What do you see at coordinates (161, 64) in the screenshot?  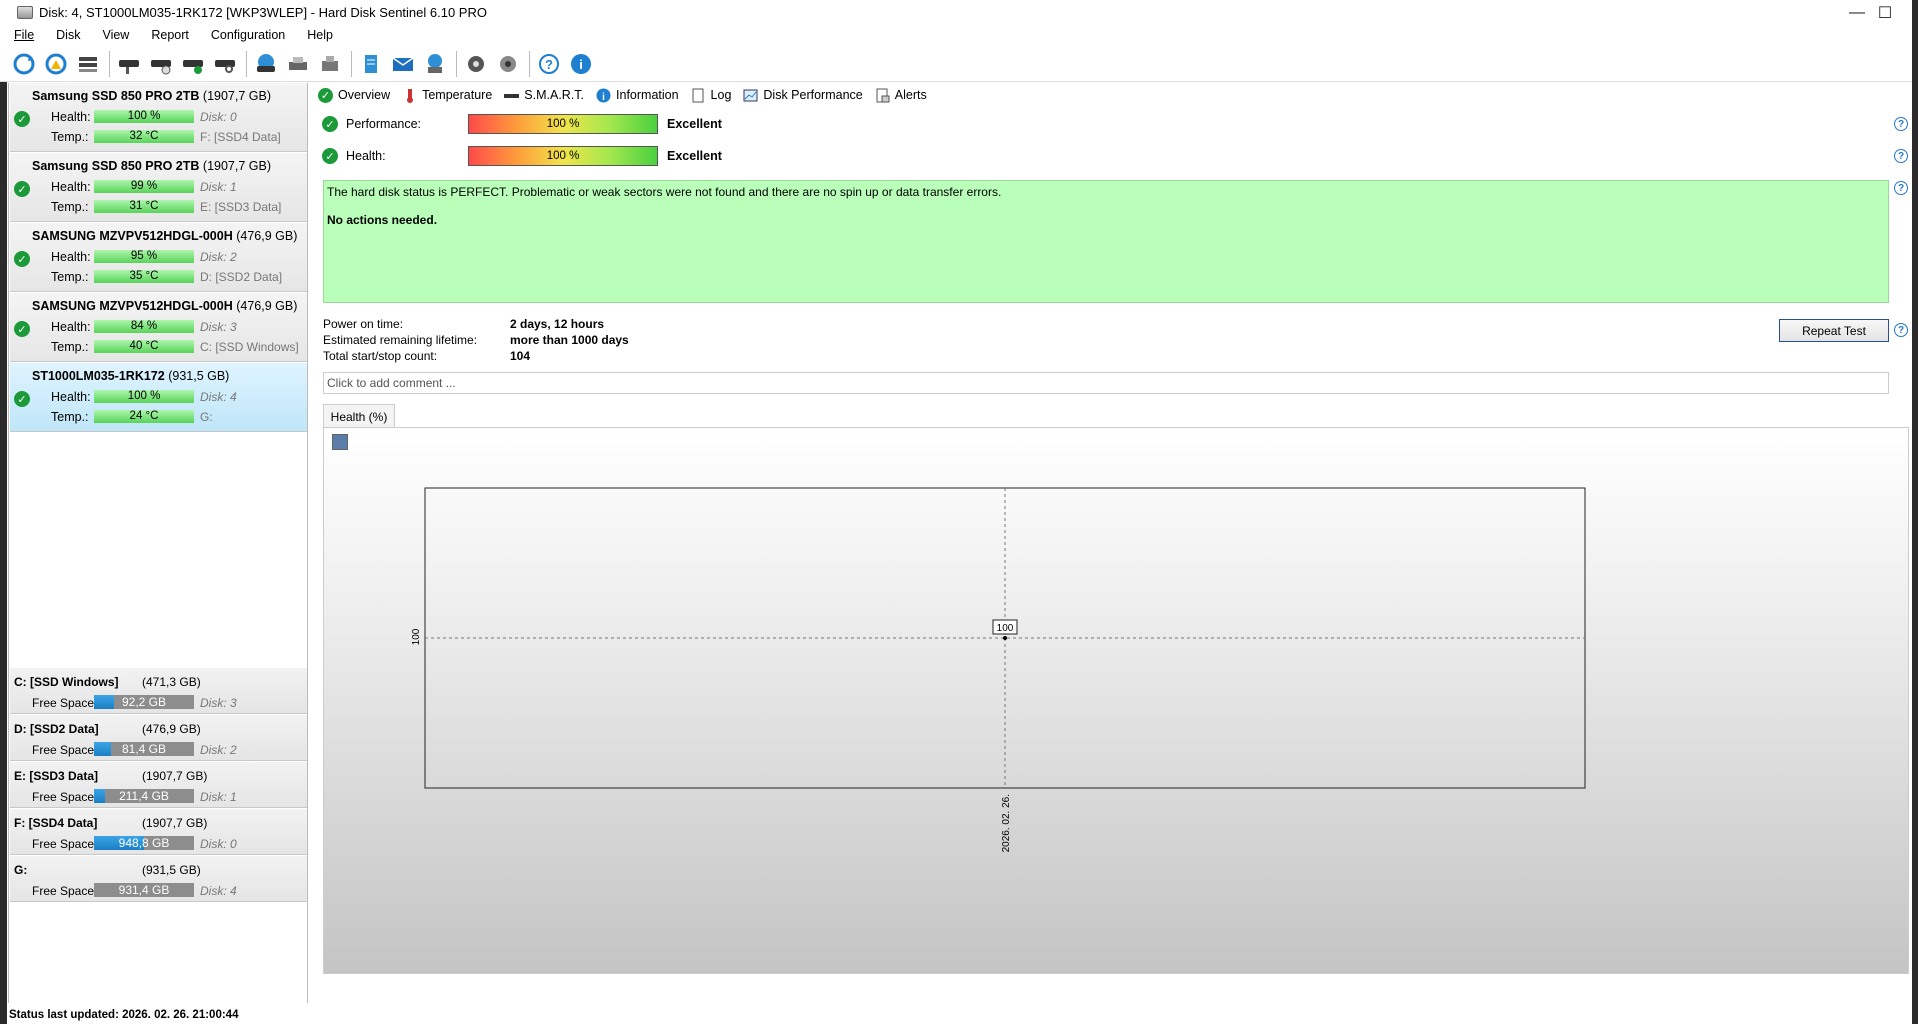 I see `disk-schedule-icon` at bounding box center [161, 64].